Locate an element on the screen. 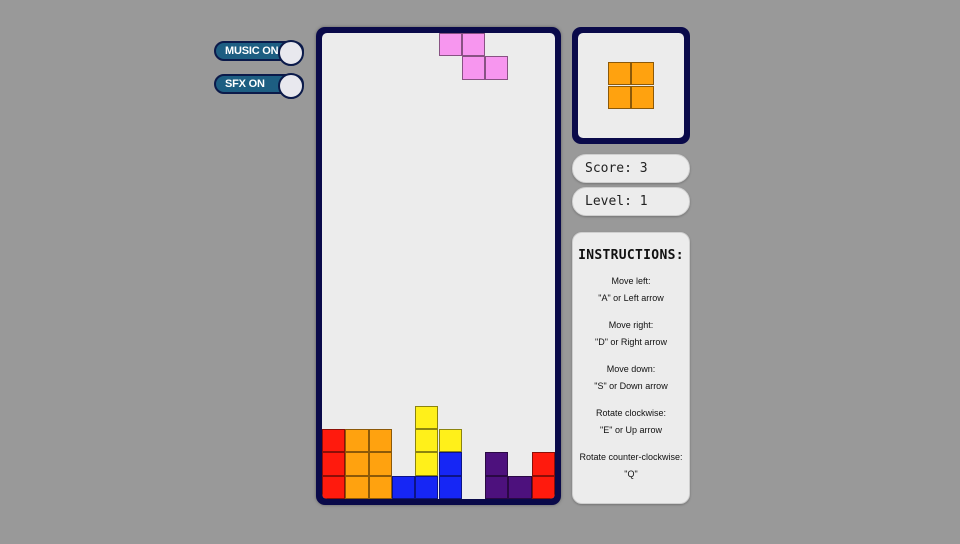 This screenshot has height=544, width=960. instruction-move-right: Move right: "D" or Right arrow is located at coordinates (631, 334).